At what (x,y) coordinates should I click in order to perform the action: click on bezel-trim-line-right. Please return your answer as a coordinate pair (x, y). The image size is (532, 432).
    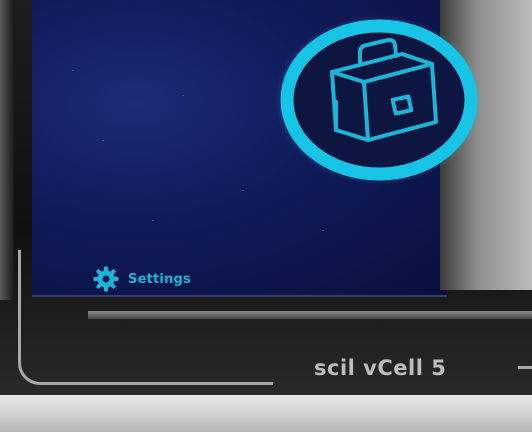
    Looking at the image, I should click on (525, 367).